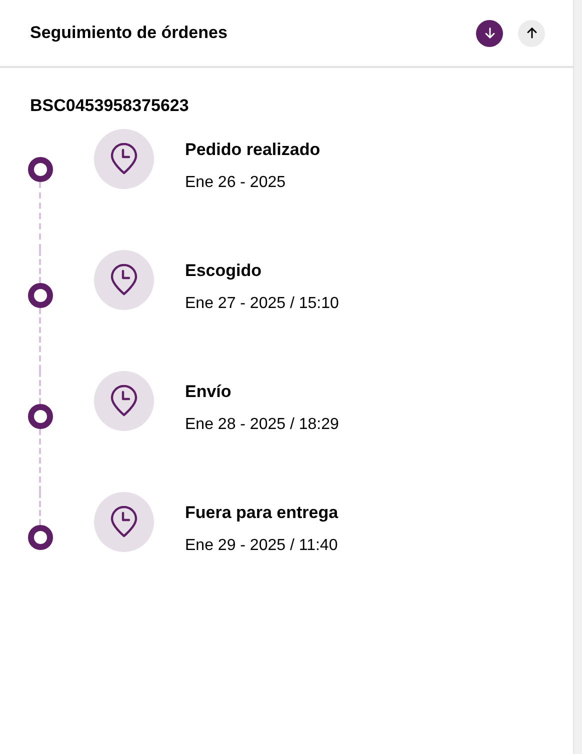 This screenshot has height=754, width=582. Describe the element at coordinates (224, 271) in the screenshot. I see `event-title: Escogido` at that location.